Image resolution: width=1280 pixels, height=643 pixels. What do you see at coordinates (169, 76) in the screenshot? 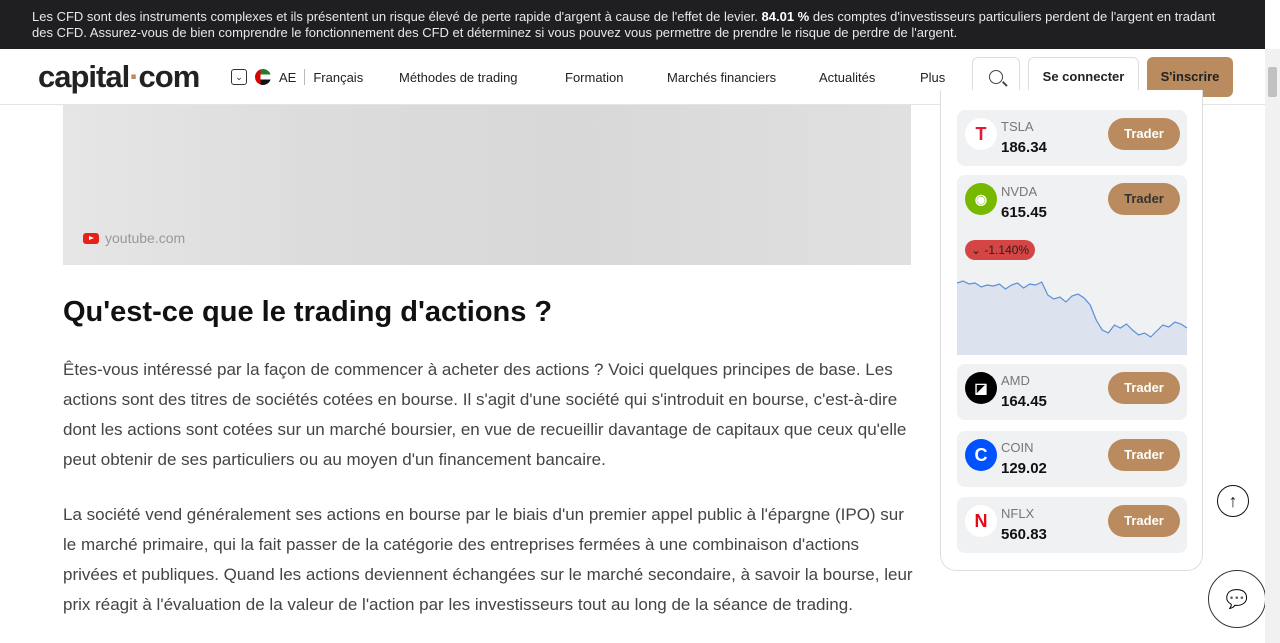
I see `logo-text-2: com` at bounding box center [169, 76].